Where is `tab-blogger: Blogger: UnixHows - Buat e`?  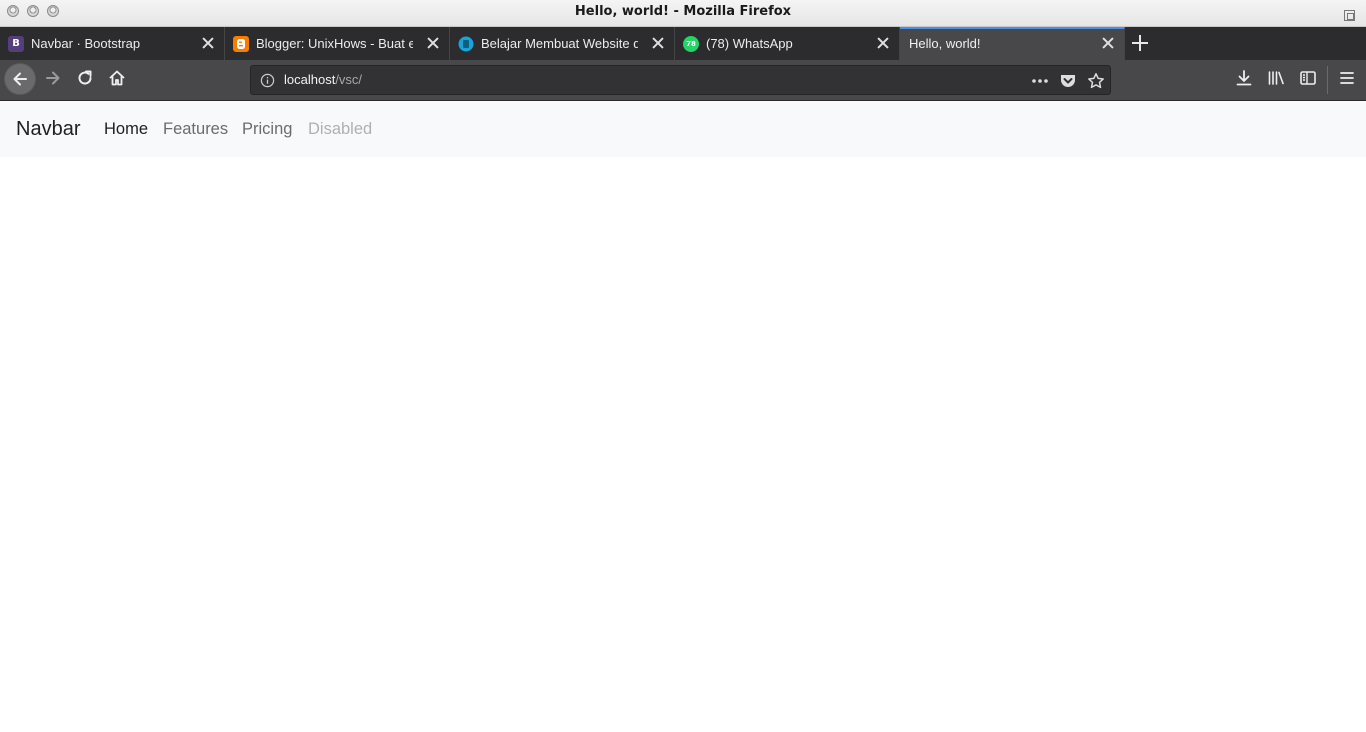 tab-blogger: Blogger: UnixHows - Buat e is located at coordinates (337, 43).